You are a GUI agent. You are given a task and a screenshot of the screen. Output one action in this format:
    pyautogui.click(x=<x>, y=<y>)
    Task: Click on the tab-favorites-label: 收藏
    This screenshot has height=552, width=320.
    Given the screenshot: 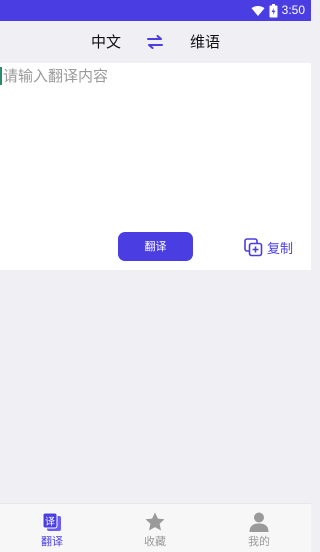 What is the action you would take?
    pyautogui.click(x=155, y=541)
    